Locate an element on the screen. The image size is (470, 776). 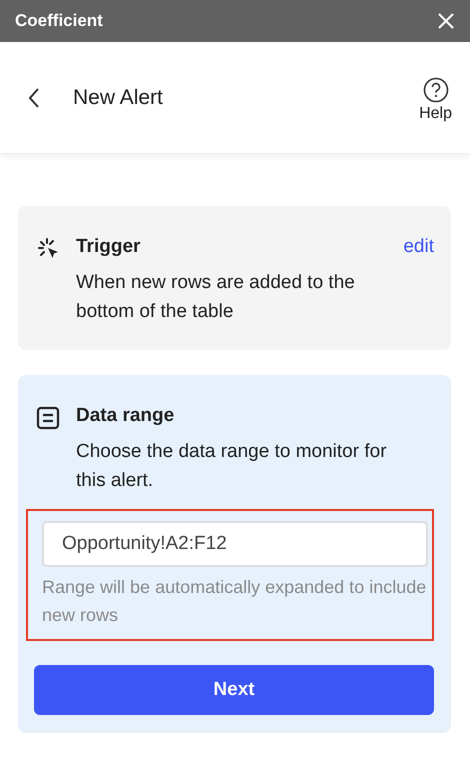
window-title: Coefficient is located at coordinates (59, 21).